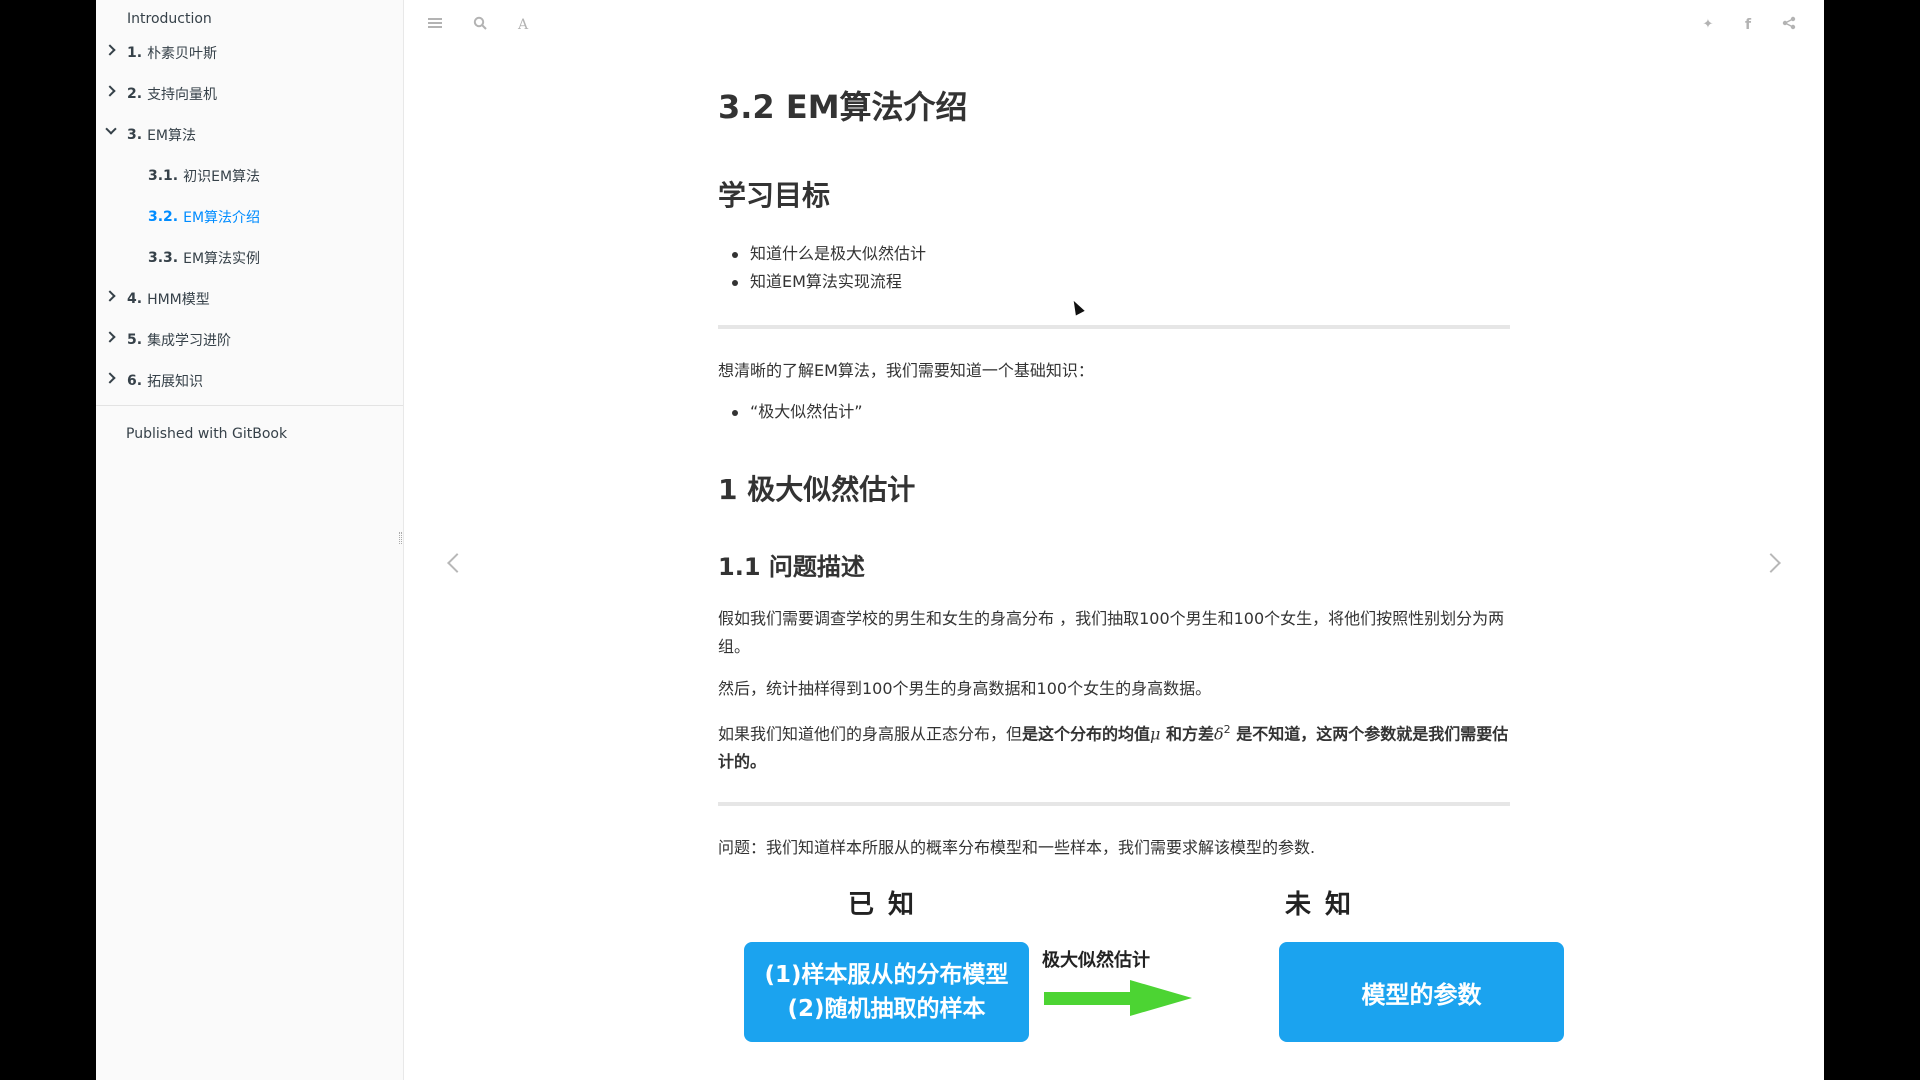  Describe the element at coordinates (111, 129) in the screenshot. I see `chevron-down-icon` at that location.